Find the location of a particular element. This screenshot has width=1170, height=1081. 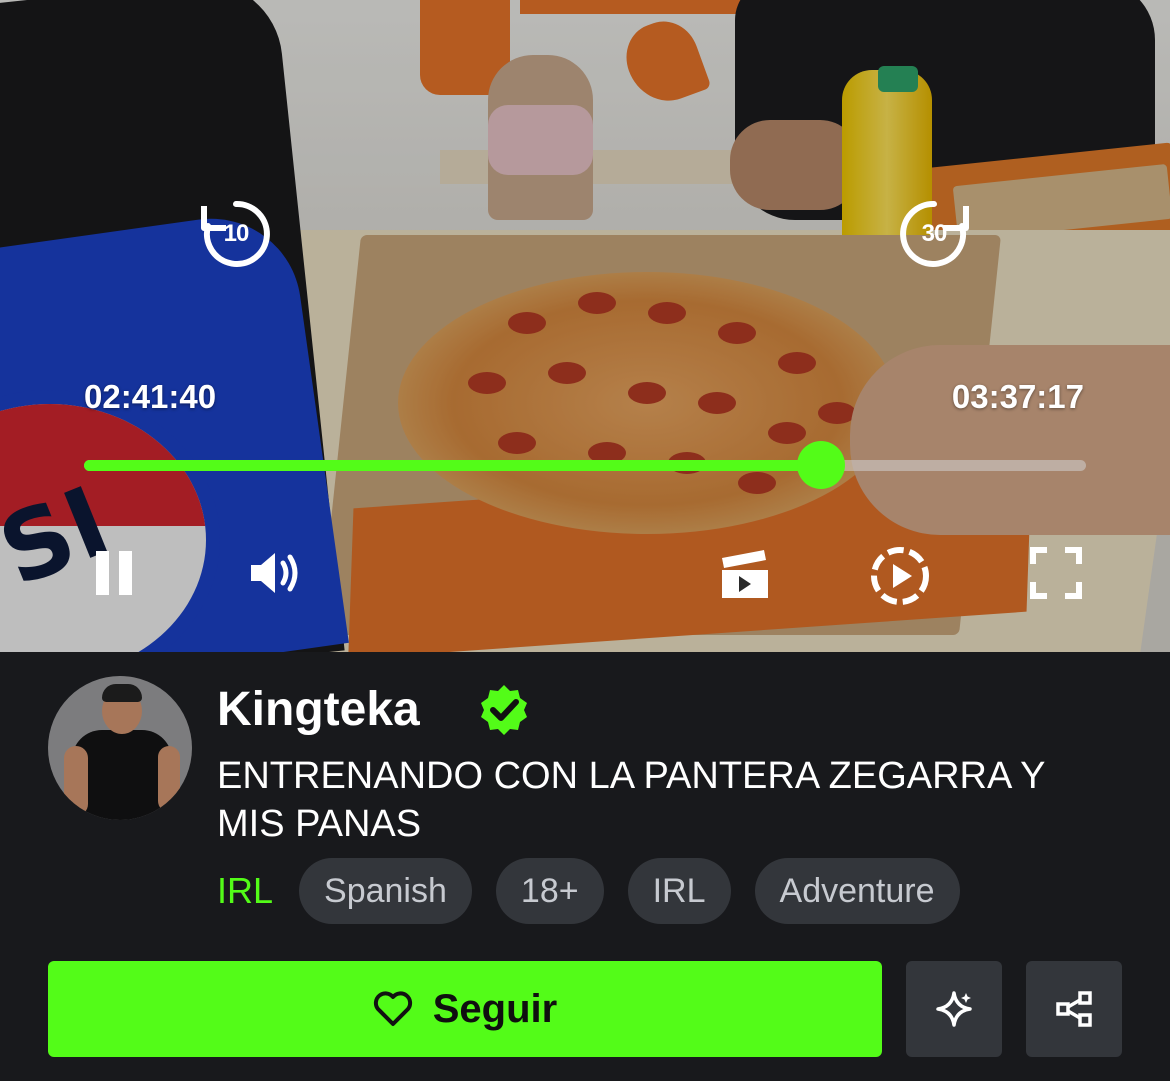

sparkle-icon is located at coordinates (954, 1009).